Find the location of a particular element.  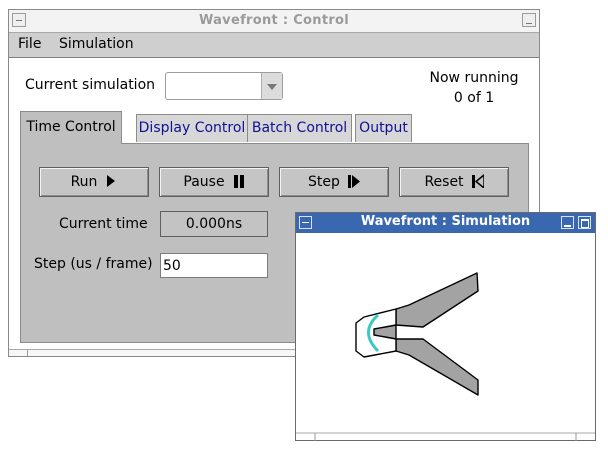

control-titlebar: Wavefront : Control is located at coordinates (274, 21).